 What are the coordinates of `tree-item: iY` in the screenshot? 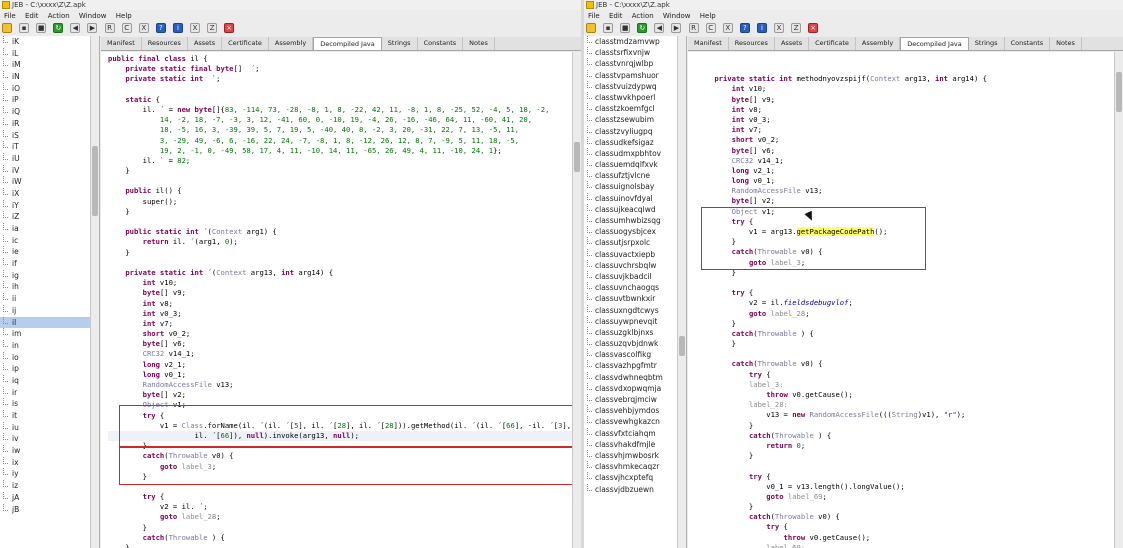 It's located at (49, 205).